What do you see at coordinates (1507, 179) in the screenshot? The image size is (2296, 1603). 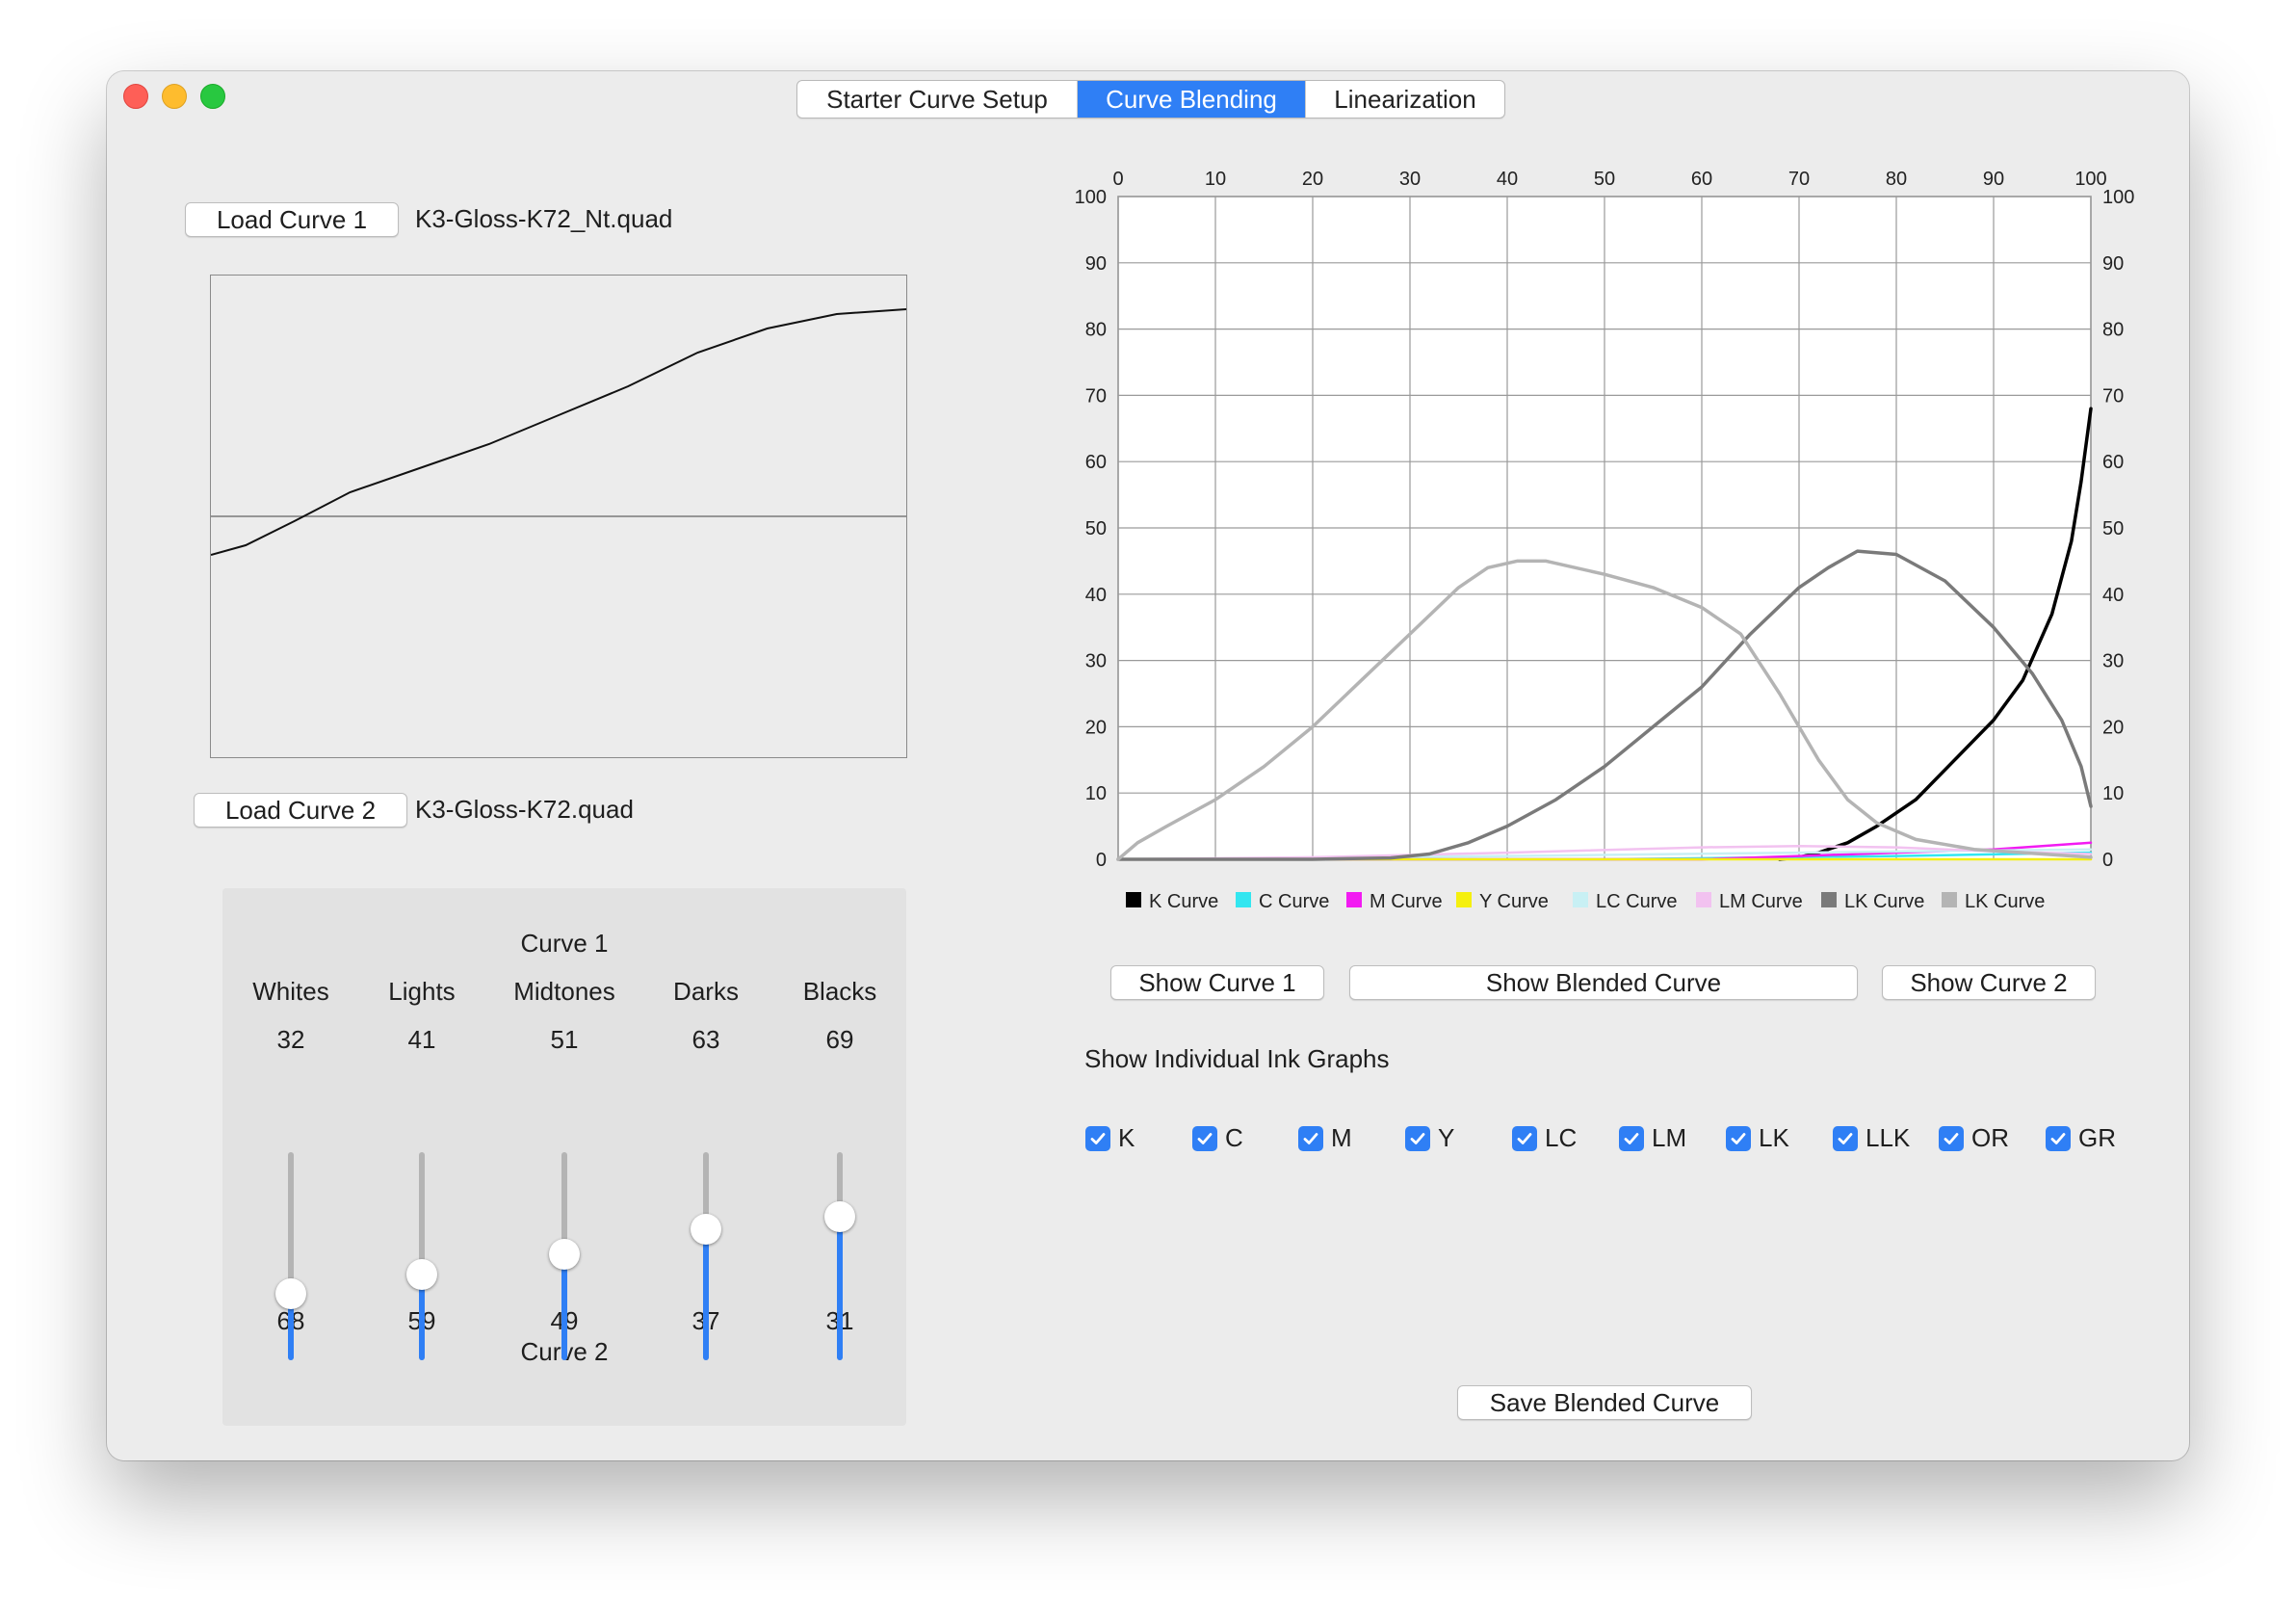 I see `chart-x-tick-label: 40` at bounding box center [1507, 179].